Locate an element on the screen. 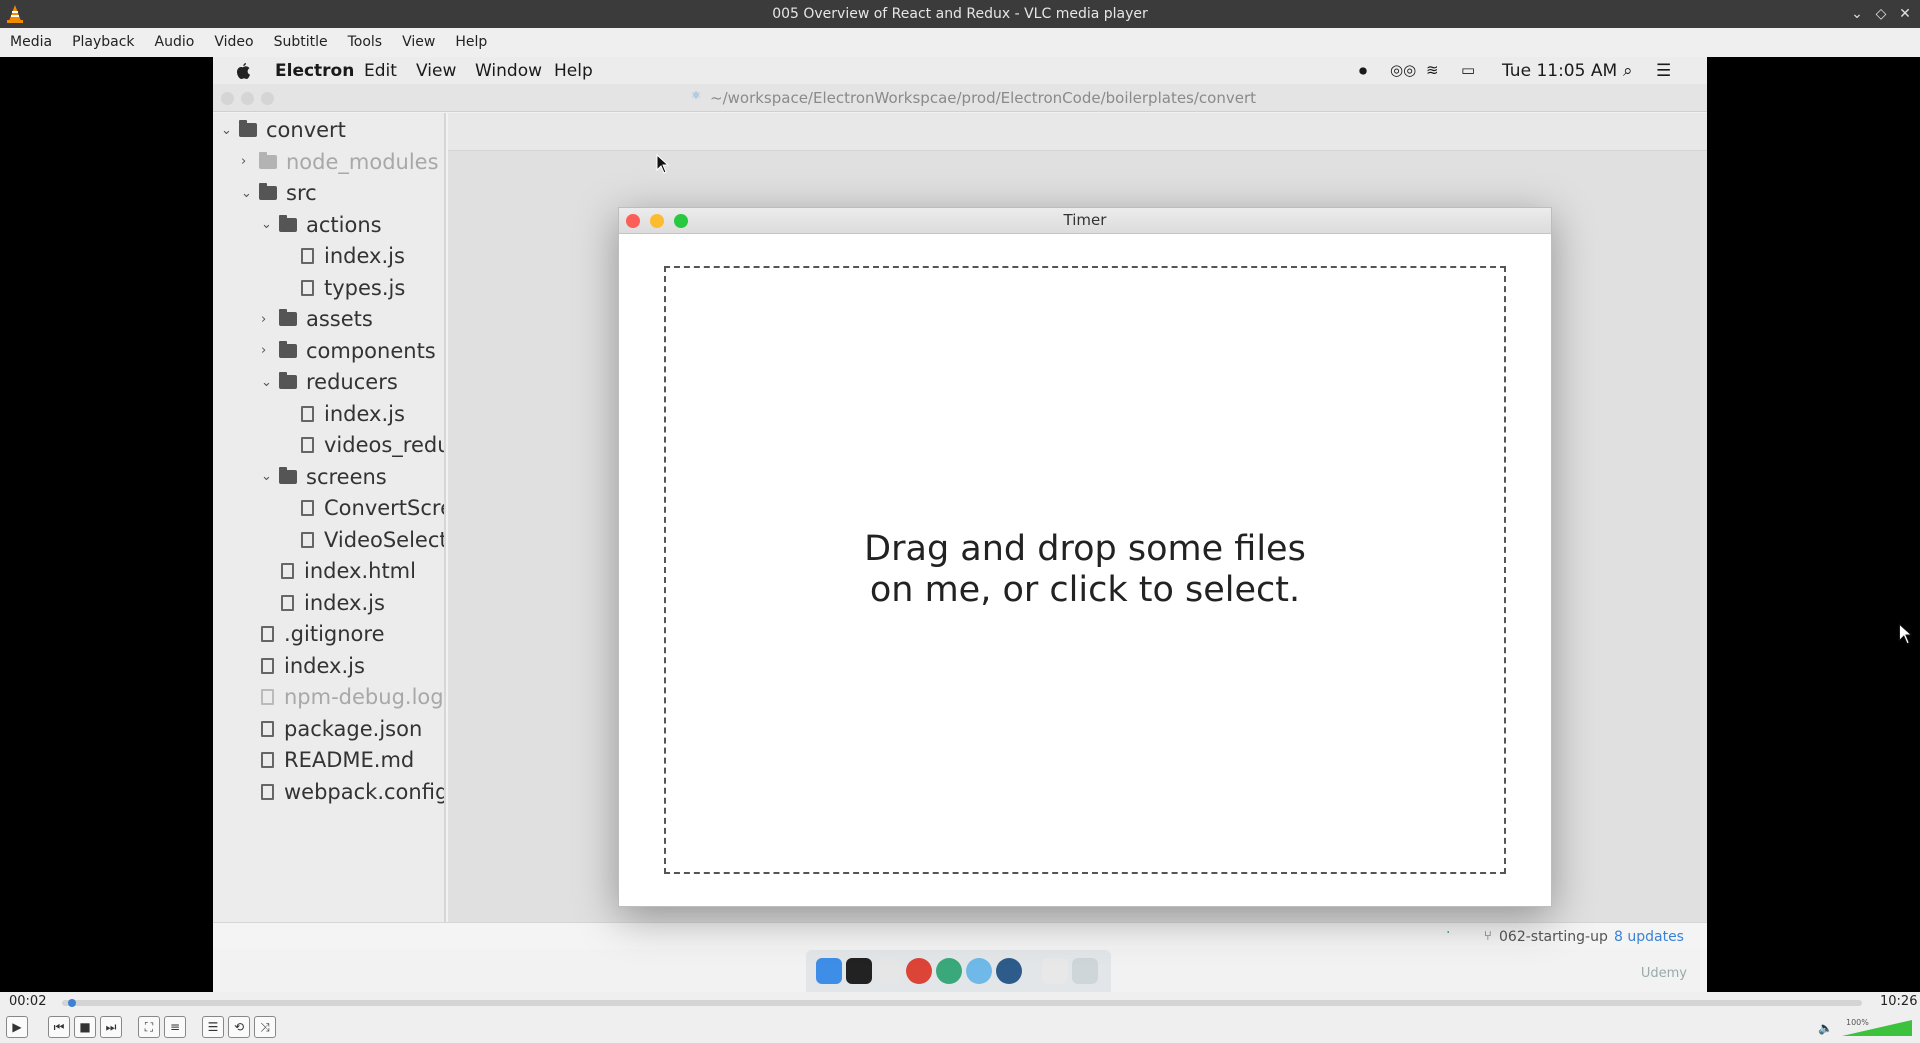 This screenshot has height=1043, width=1920. menu-electron: Electron is located at coordinates (314, 71).